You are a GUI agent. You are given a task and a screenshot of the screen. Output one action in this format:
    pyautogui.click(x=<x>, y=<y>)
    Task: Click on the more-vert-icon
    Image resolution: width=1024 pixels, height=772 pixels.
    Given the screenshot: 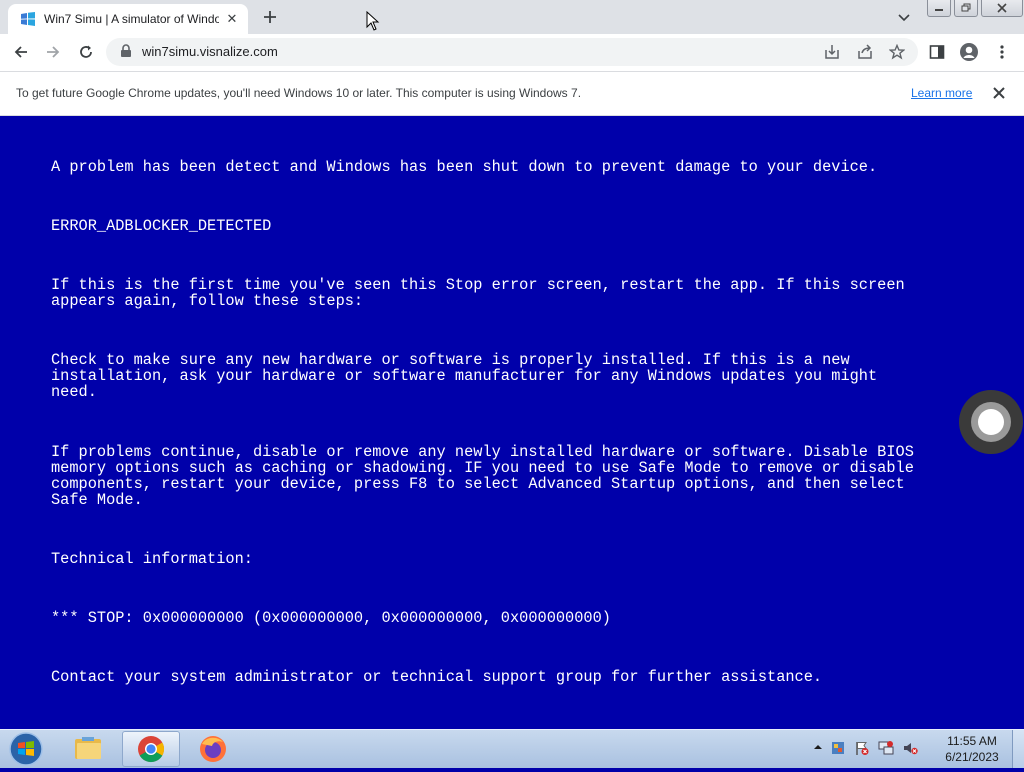 What is the action you would take?
    pyautogui.click(x=1002, y=52)
    